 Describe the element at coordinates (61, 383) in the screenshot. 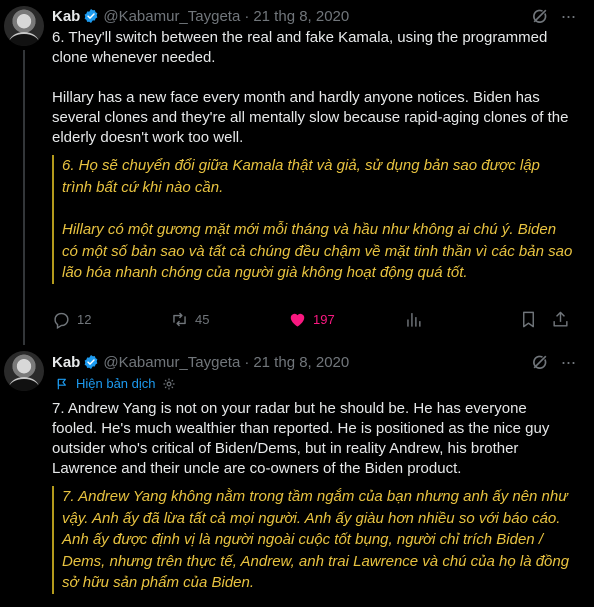

I see `translate-icon` at that location.